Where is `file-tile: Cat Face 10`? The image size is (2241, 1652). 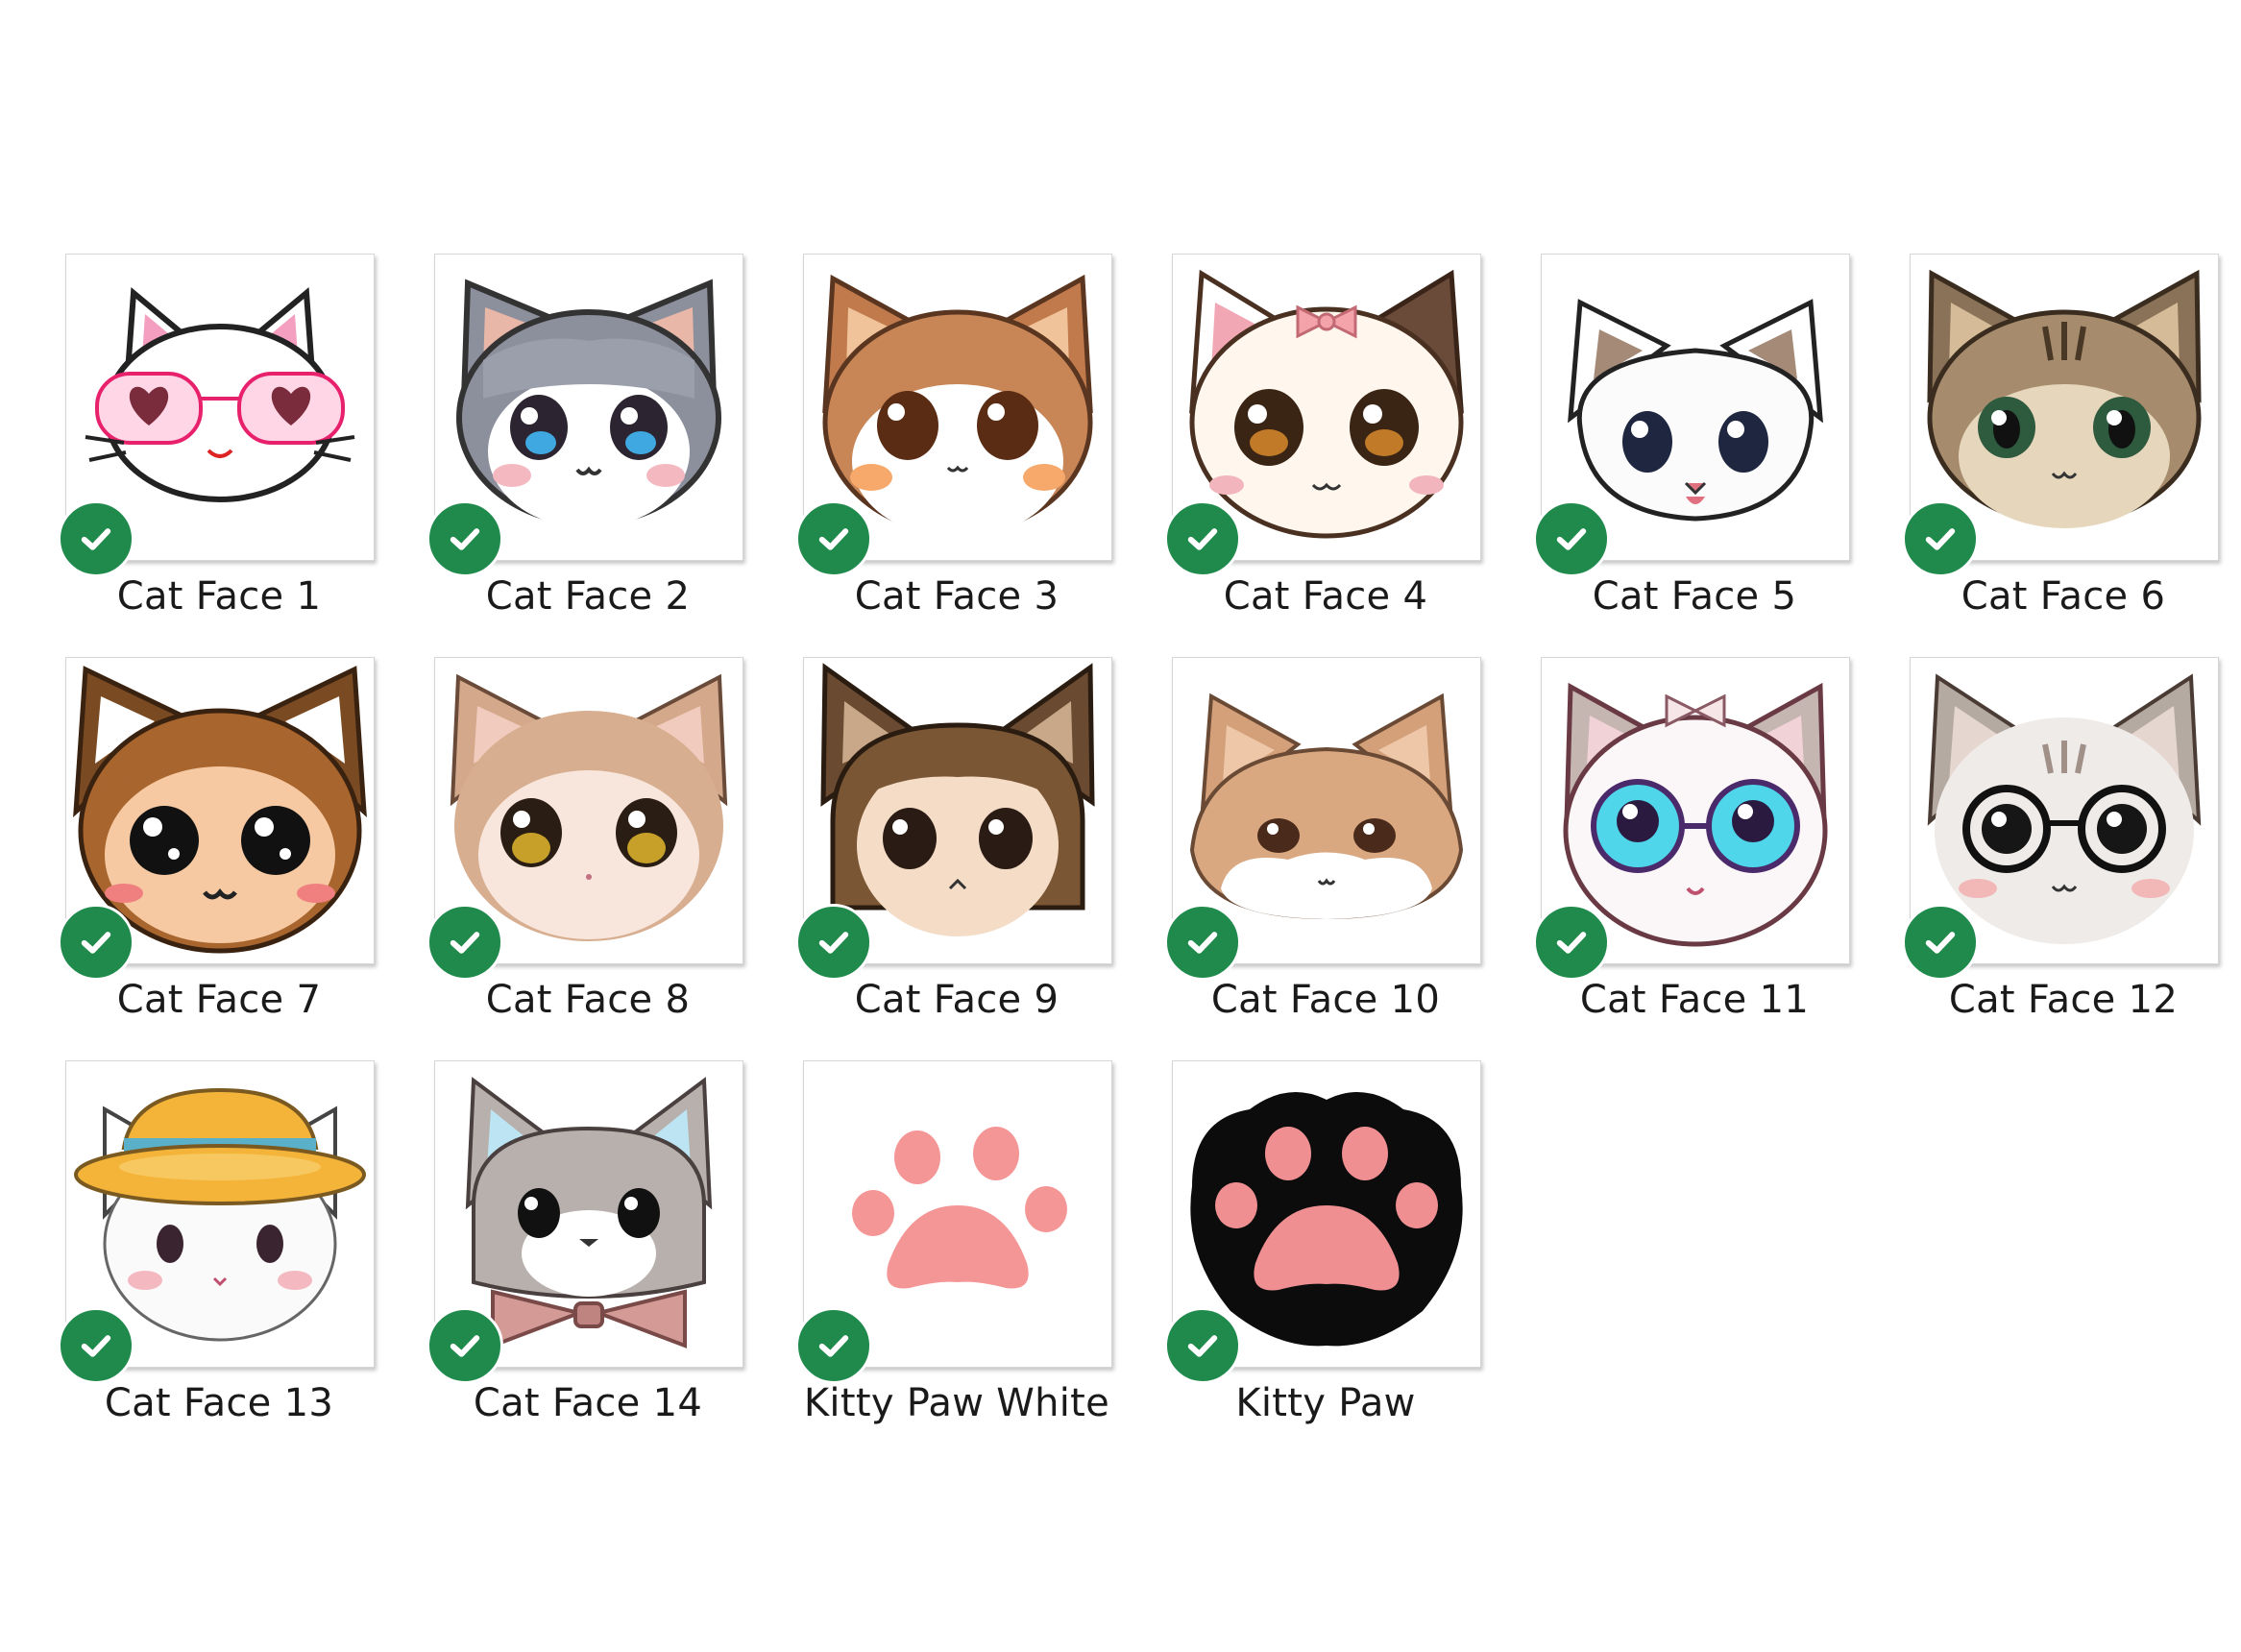 file-tile: Cat Face 10 is located at coordinates (1323, 838).